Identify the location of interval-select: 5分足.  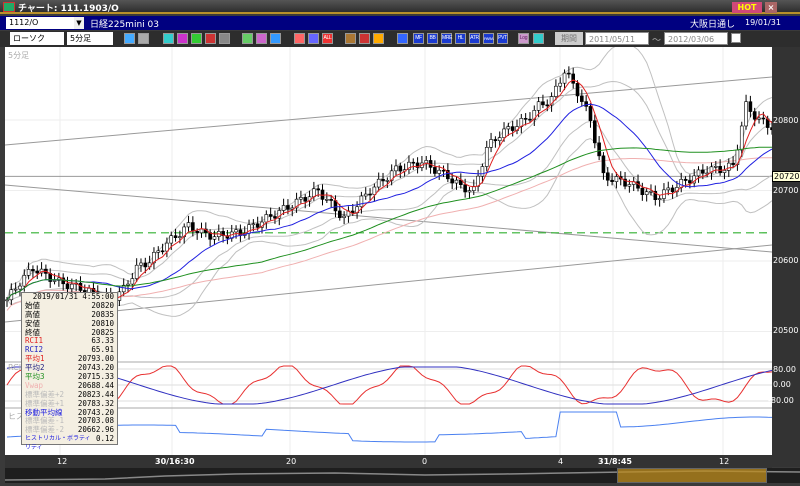
(90, 38).